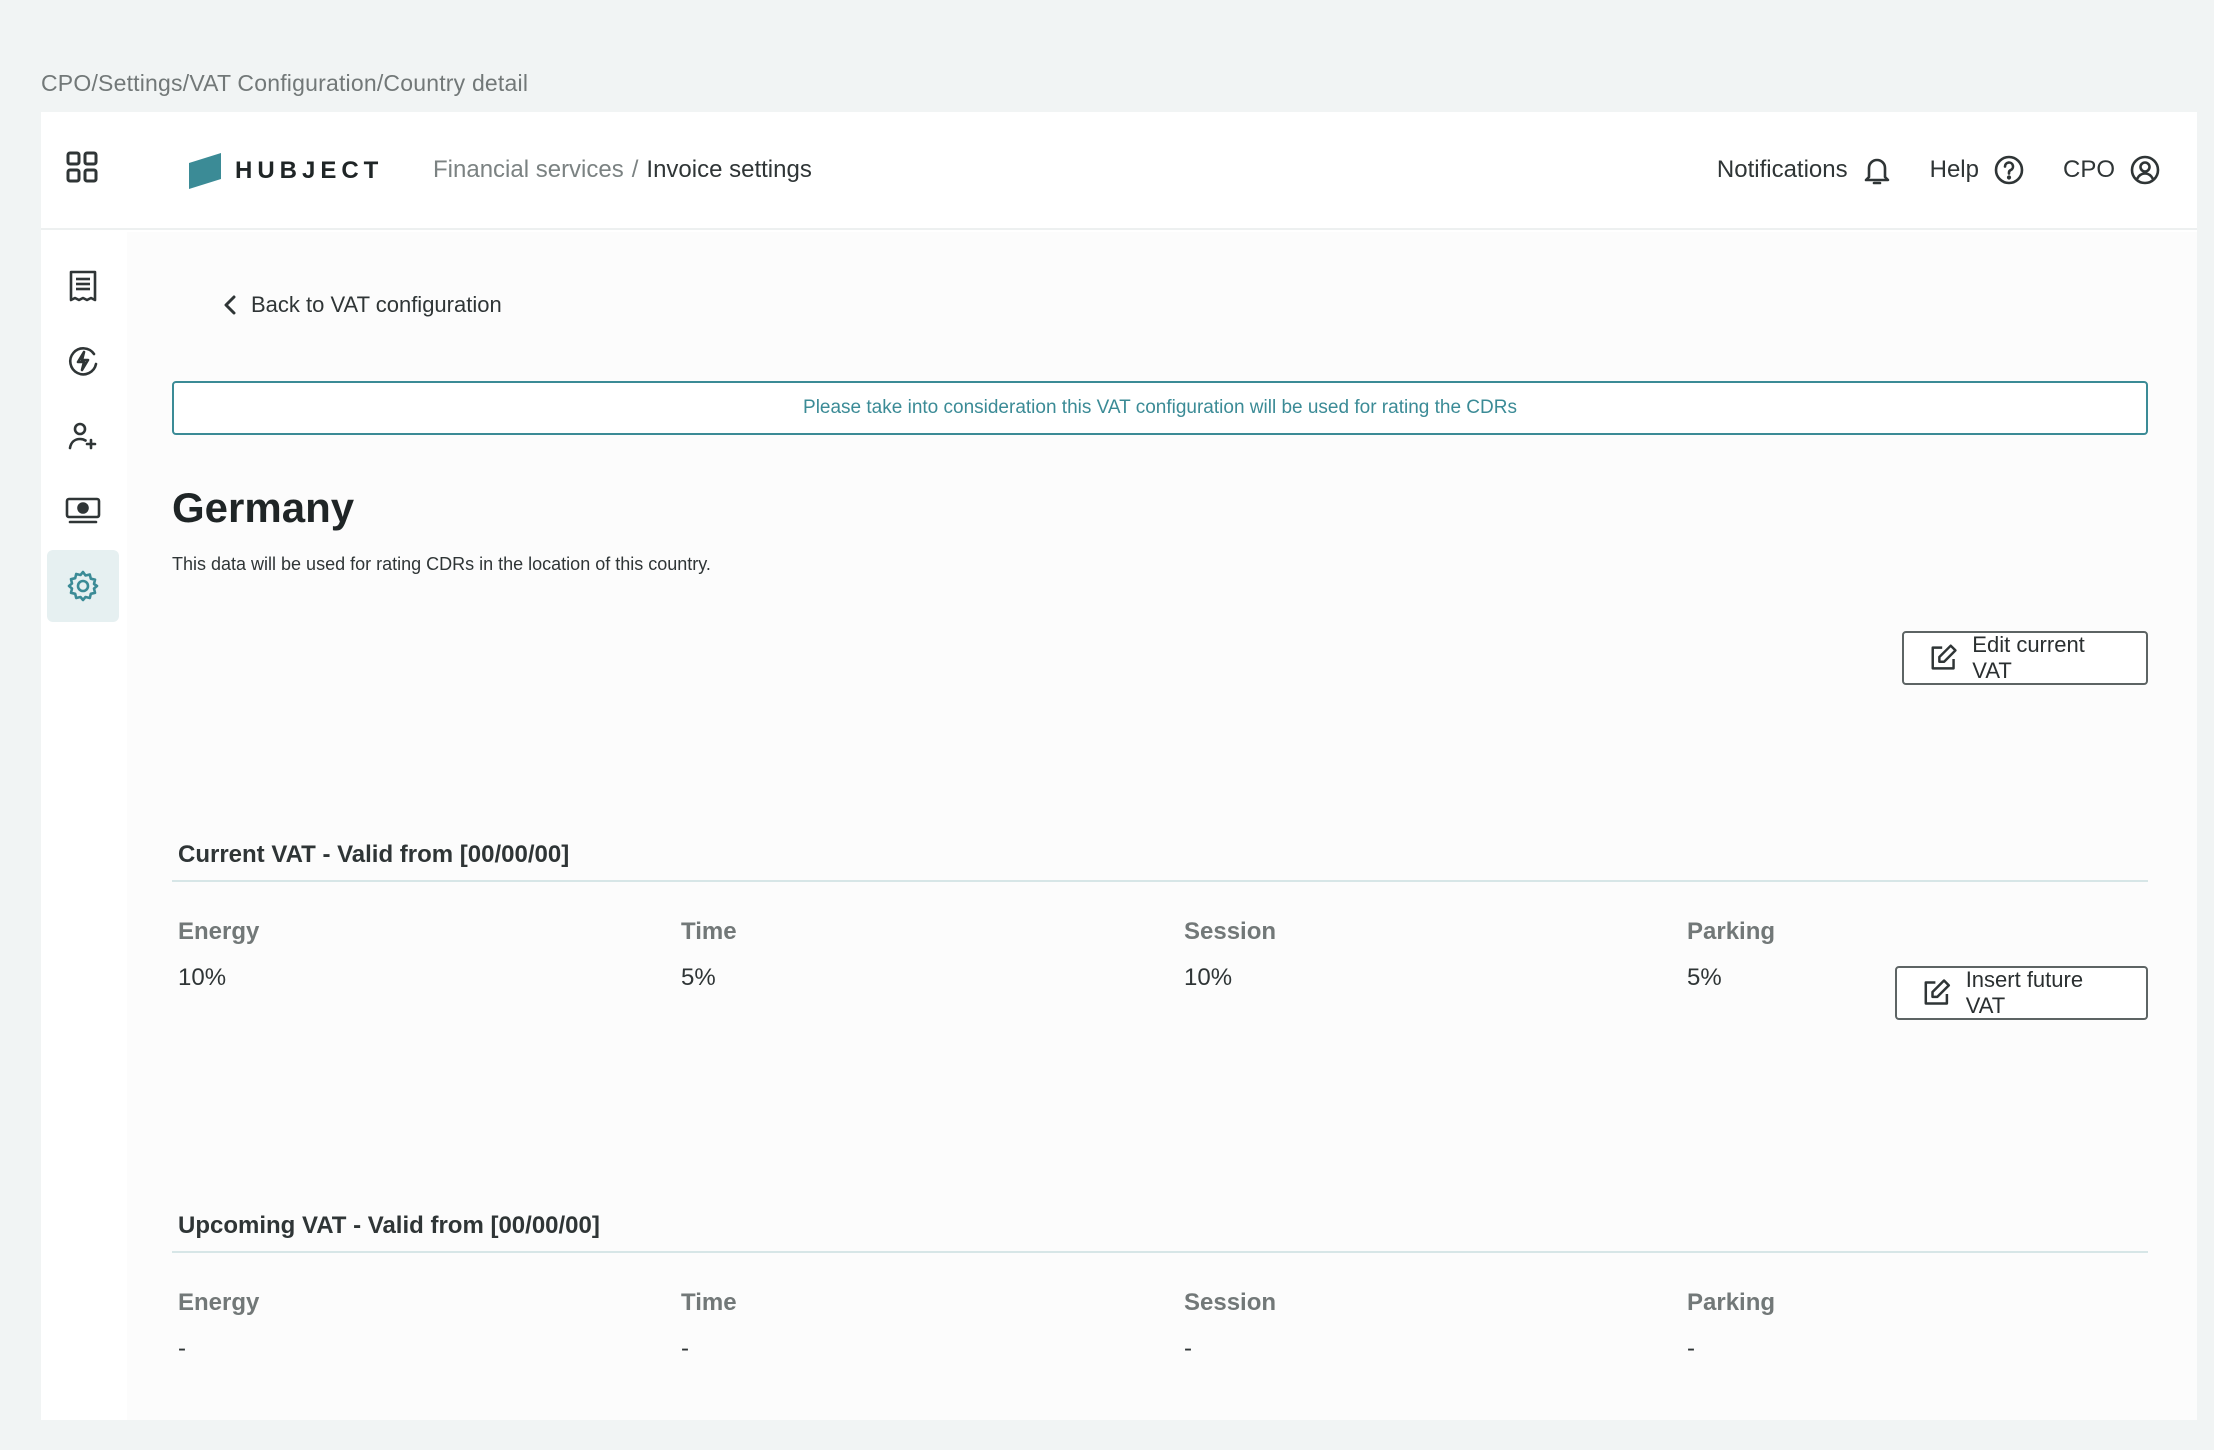 The height and width of the screenshot is (1450, 2214). What do you see at coordinates (2088, 169) in the screenshot?
I see `user-label: CPO` at bounding box center [2088, 169].